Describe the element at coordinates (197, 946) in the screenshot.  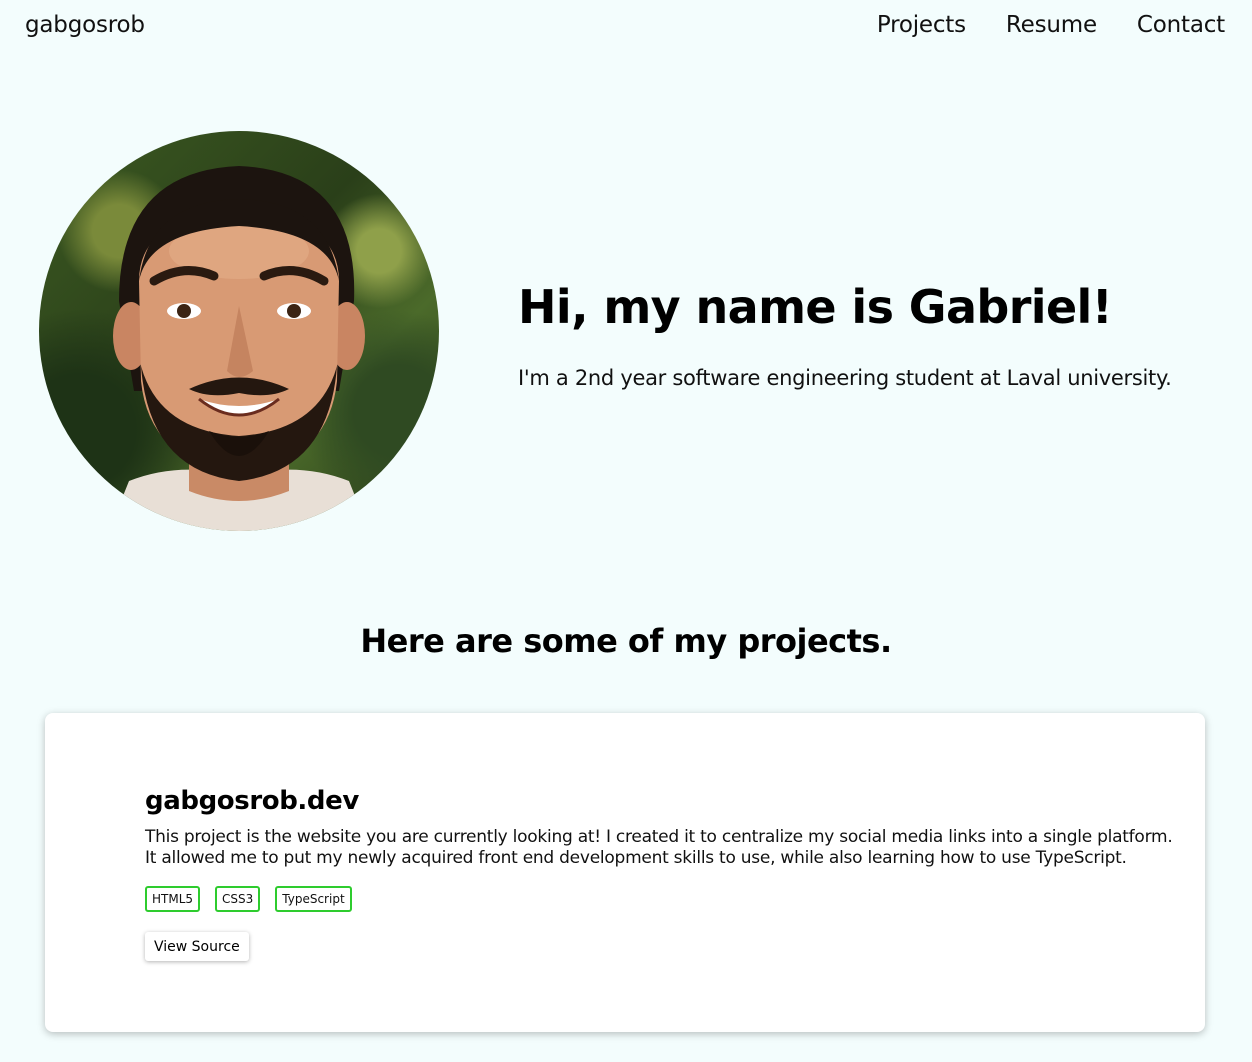
I see `view-source-button: View Source` at that location.